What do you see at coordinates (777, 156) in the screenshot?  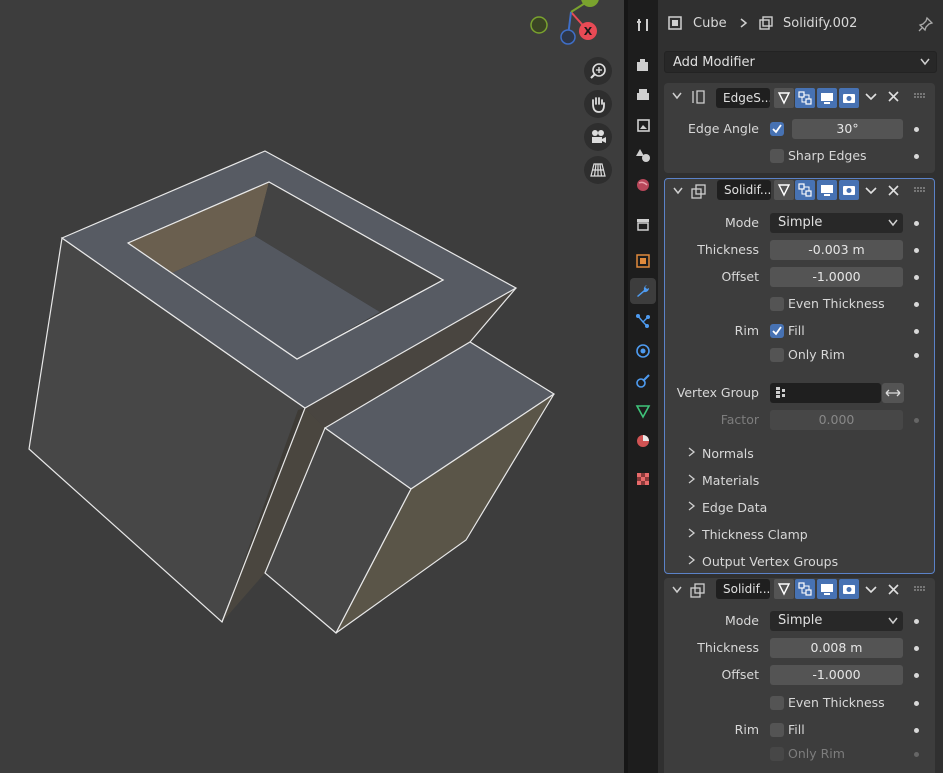 I see `sharp-edges-checkbox` at bounding box center [777, 156].